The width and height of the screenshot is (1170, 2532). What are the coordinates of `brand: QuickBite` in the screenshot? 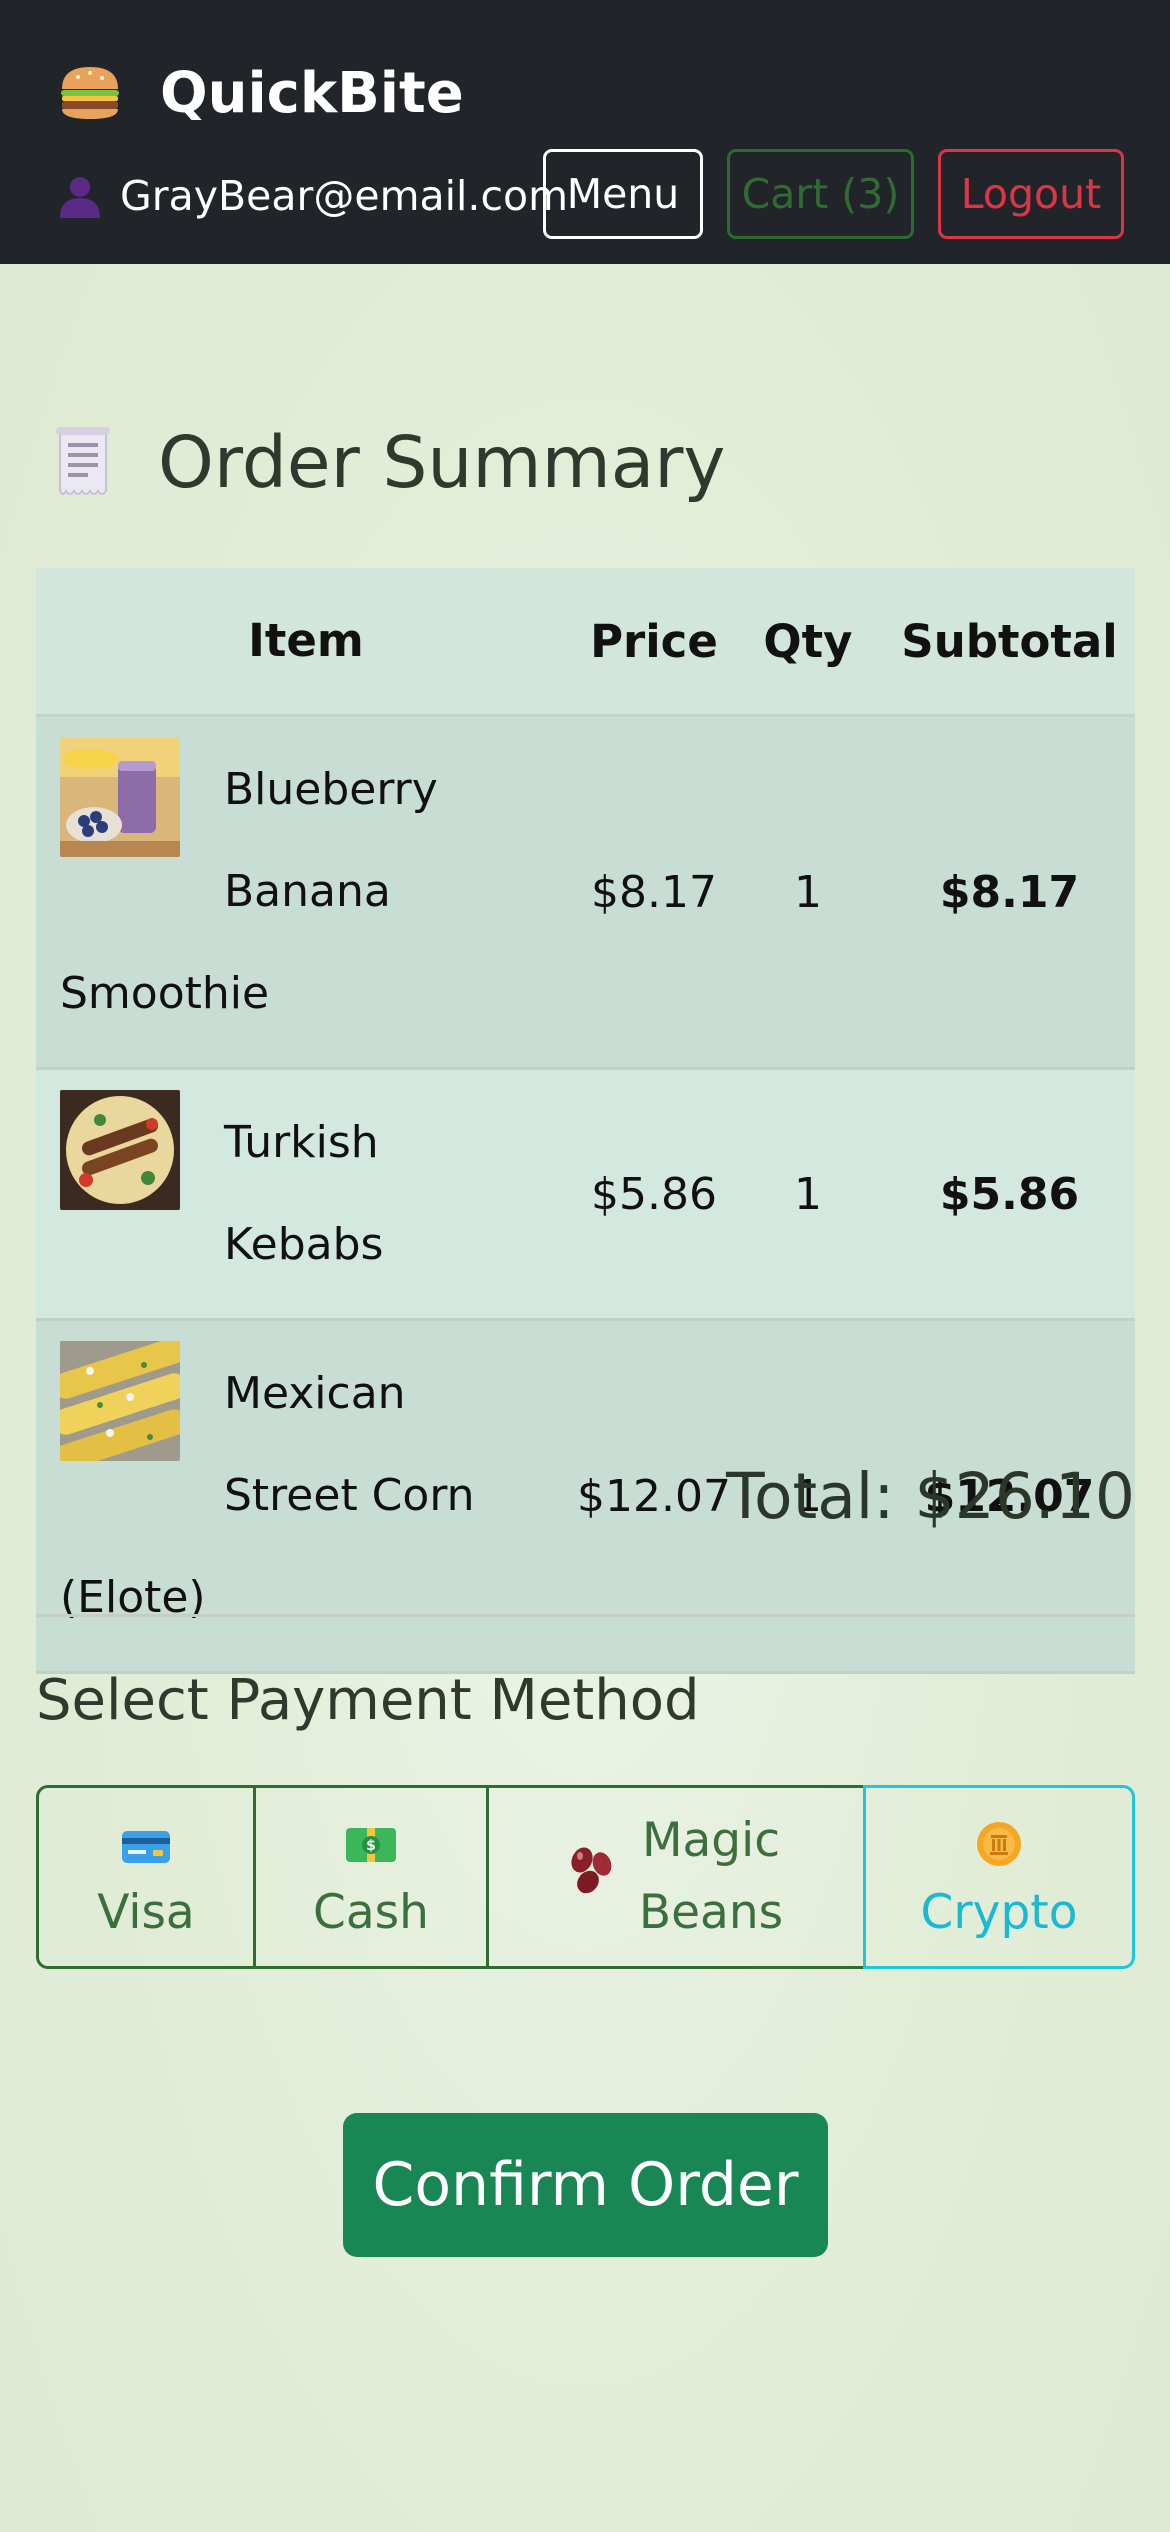 It's located at (261, 93).